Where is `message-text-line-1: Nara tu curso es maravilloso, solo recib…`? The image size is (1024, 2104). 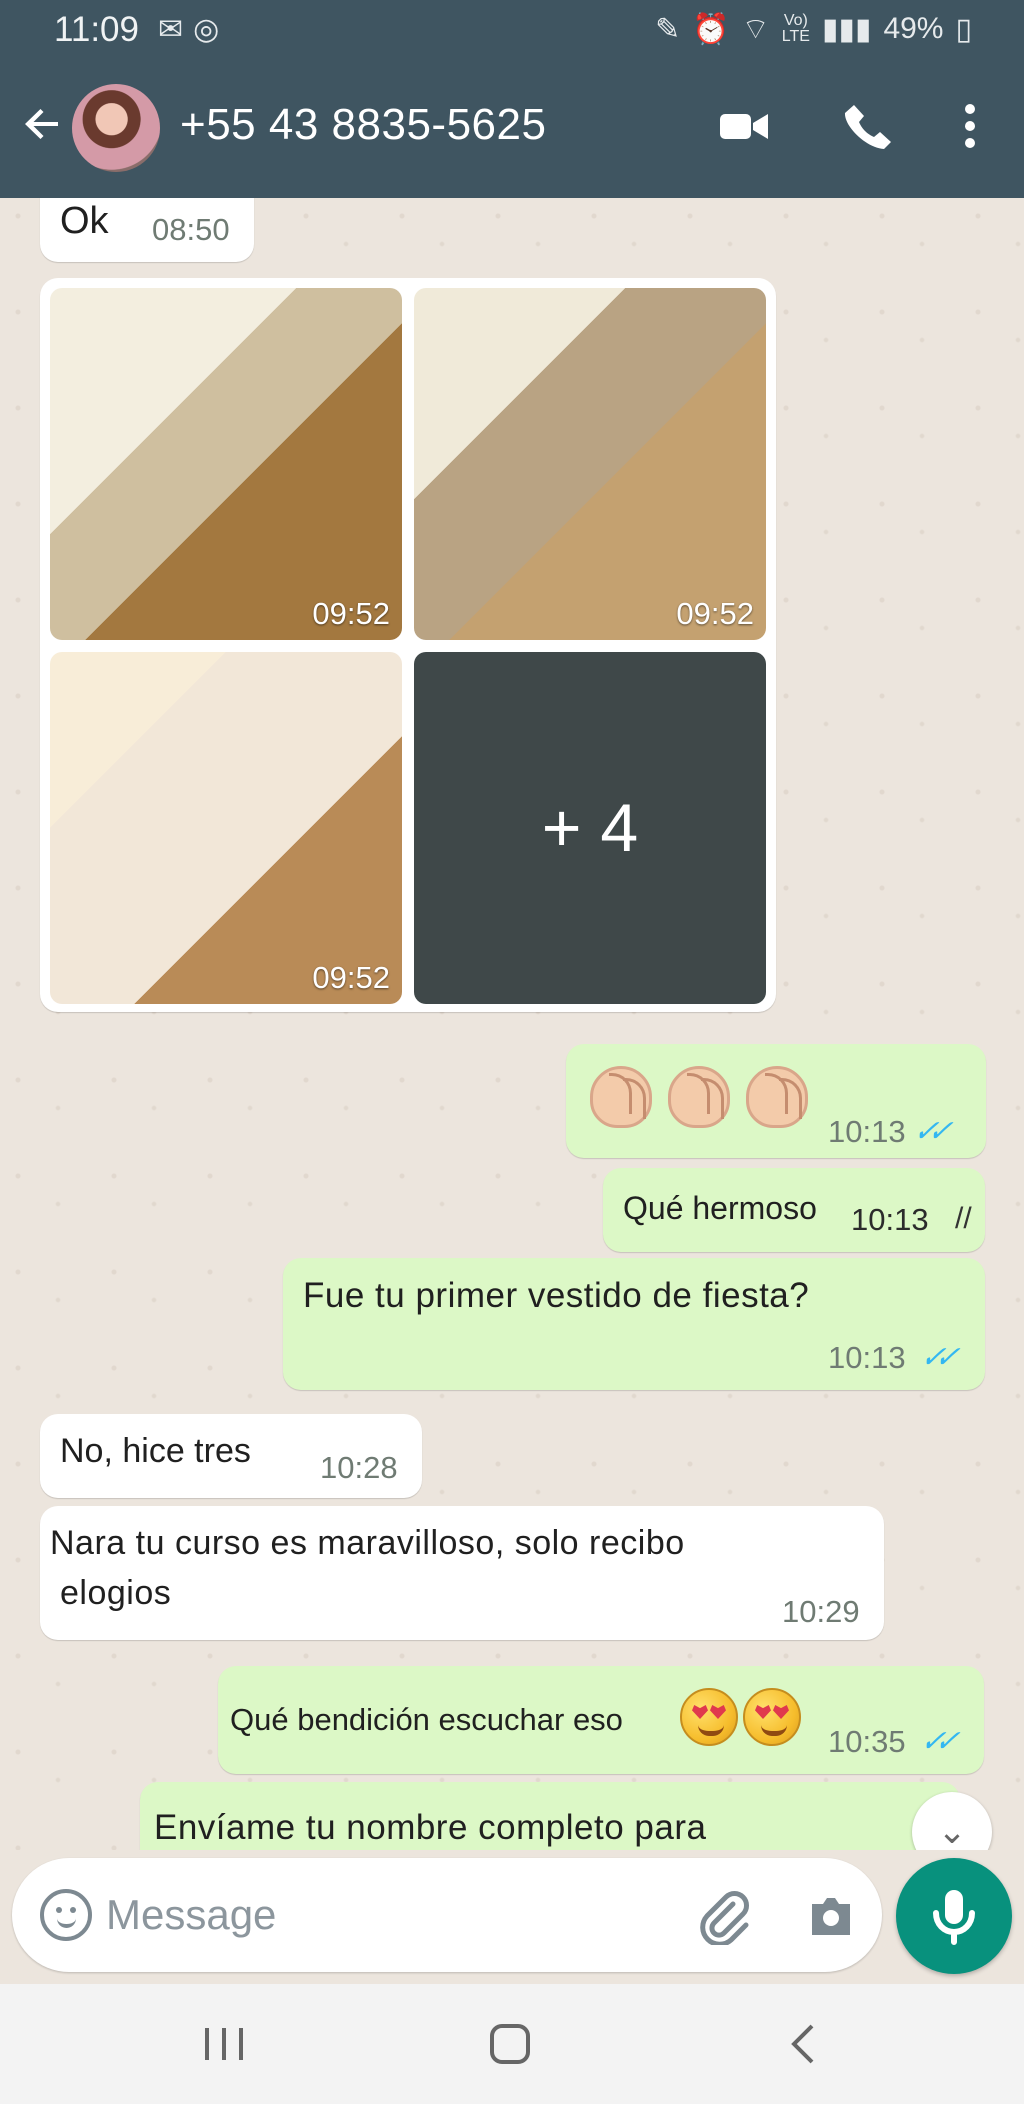 message-text-line-1: Nara tu curso es maravilloso, solo recib… is located at coordinates (367, 1543).